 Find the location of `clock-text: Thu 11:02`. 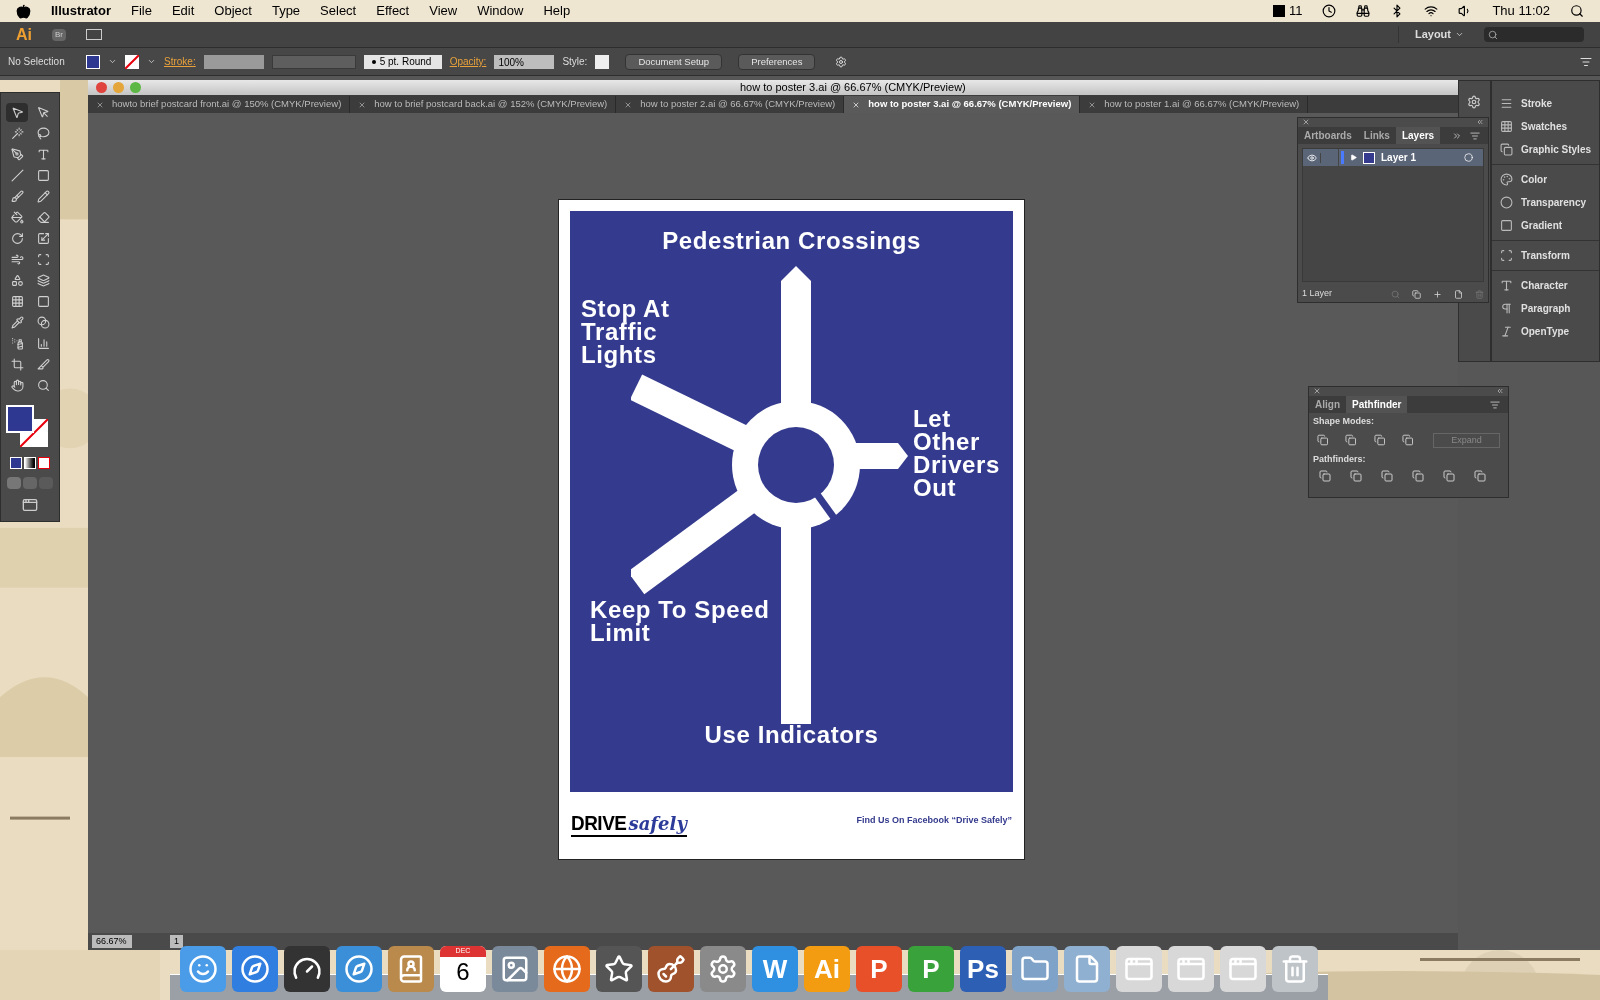

clock-text: Thu 11:02 is located at coordinates (1521, 11).